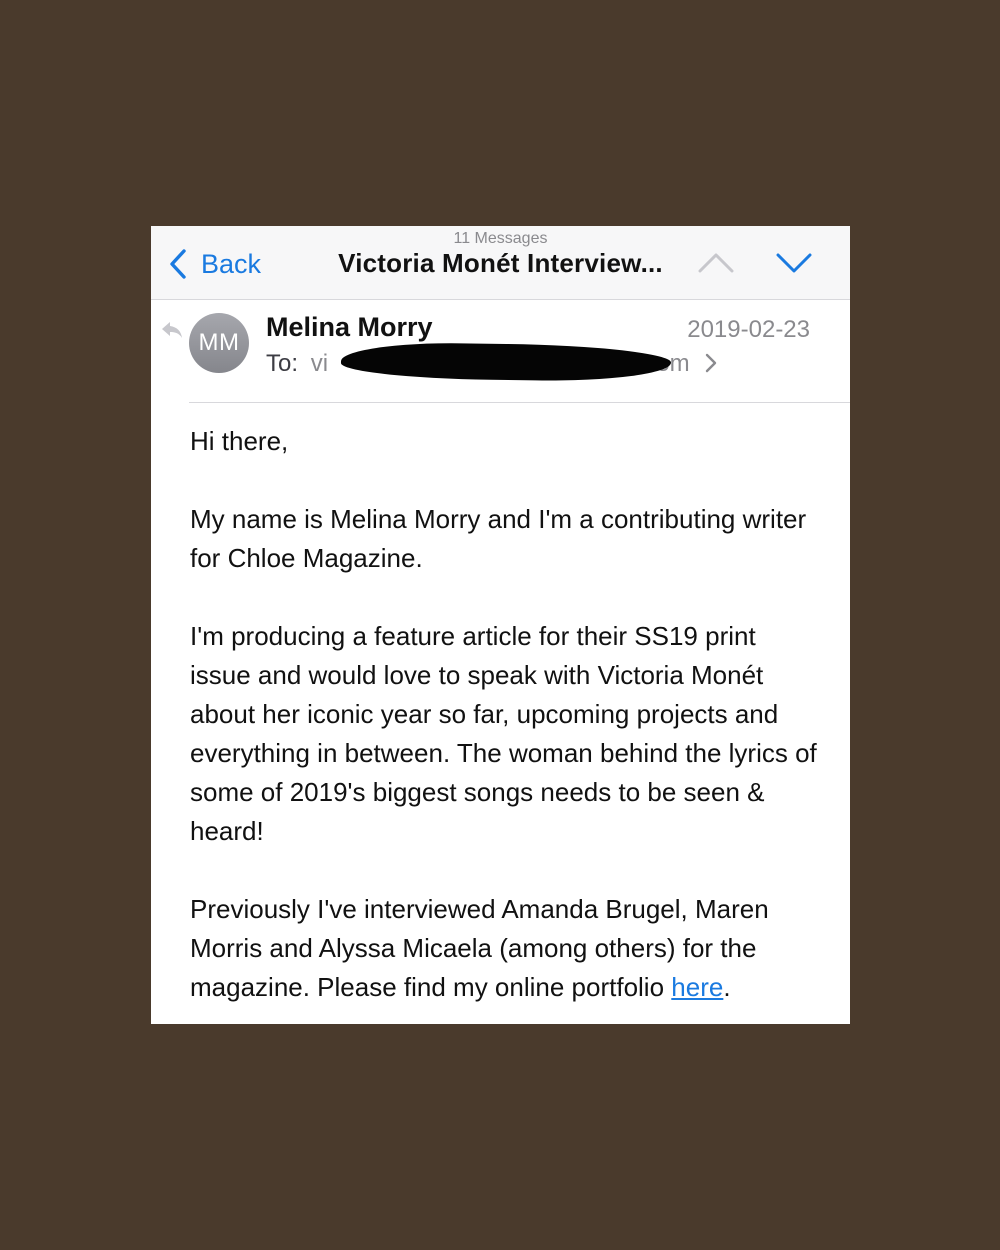 Image resolution: width=1000 pixels, height=1250 pixels. What do you see at coordinates (794, 263) in the screenshot?
I see `chevron-down-icon` at bounding box center [794, 263].